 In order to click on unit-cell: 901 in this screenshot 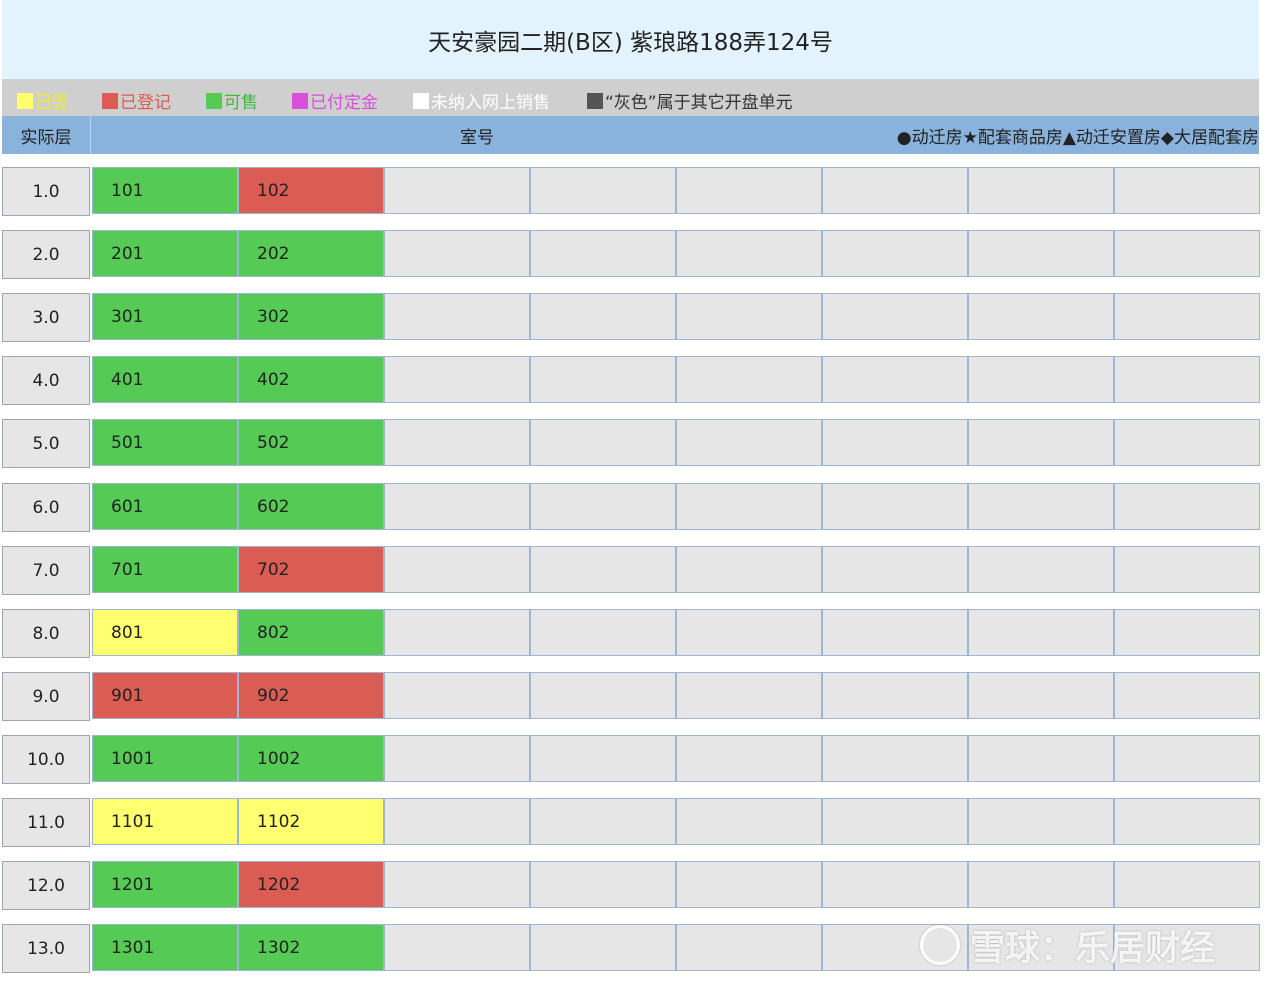, I will do `click(165, 695)`.